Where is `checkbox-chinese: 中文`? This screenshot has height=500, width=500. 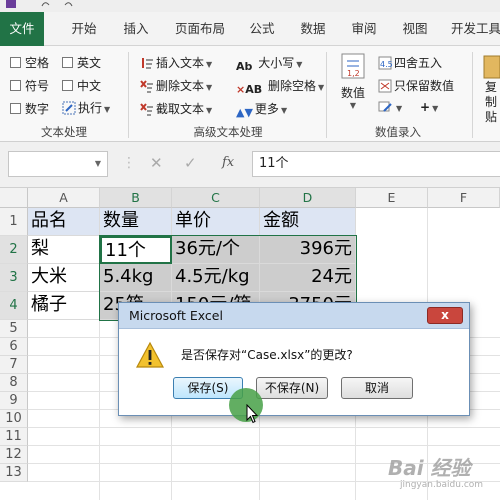
checkbox-chinese: 中文 is located at coordinates (81, 85).